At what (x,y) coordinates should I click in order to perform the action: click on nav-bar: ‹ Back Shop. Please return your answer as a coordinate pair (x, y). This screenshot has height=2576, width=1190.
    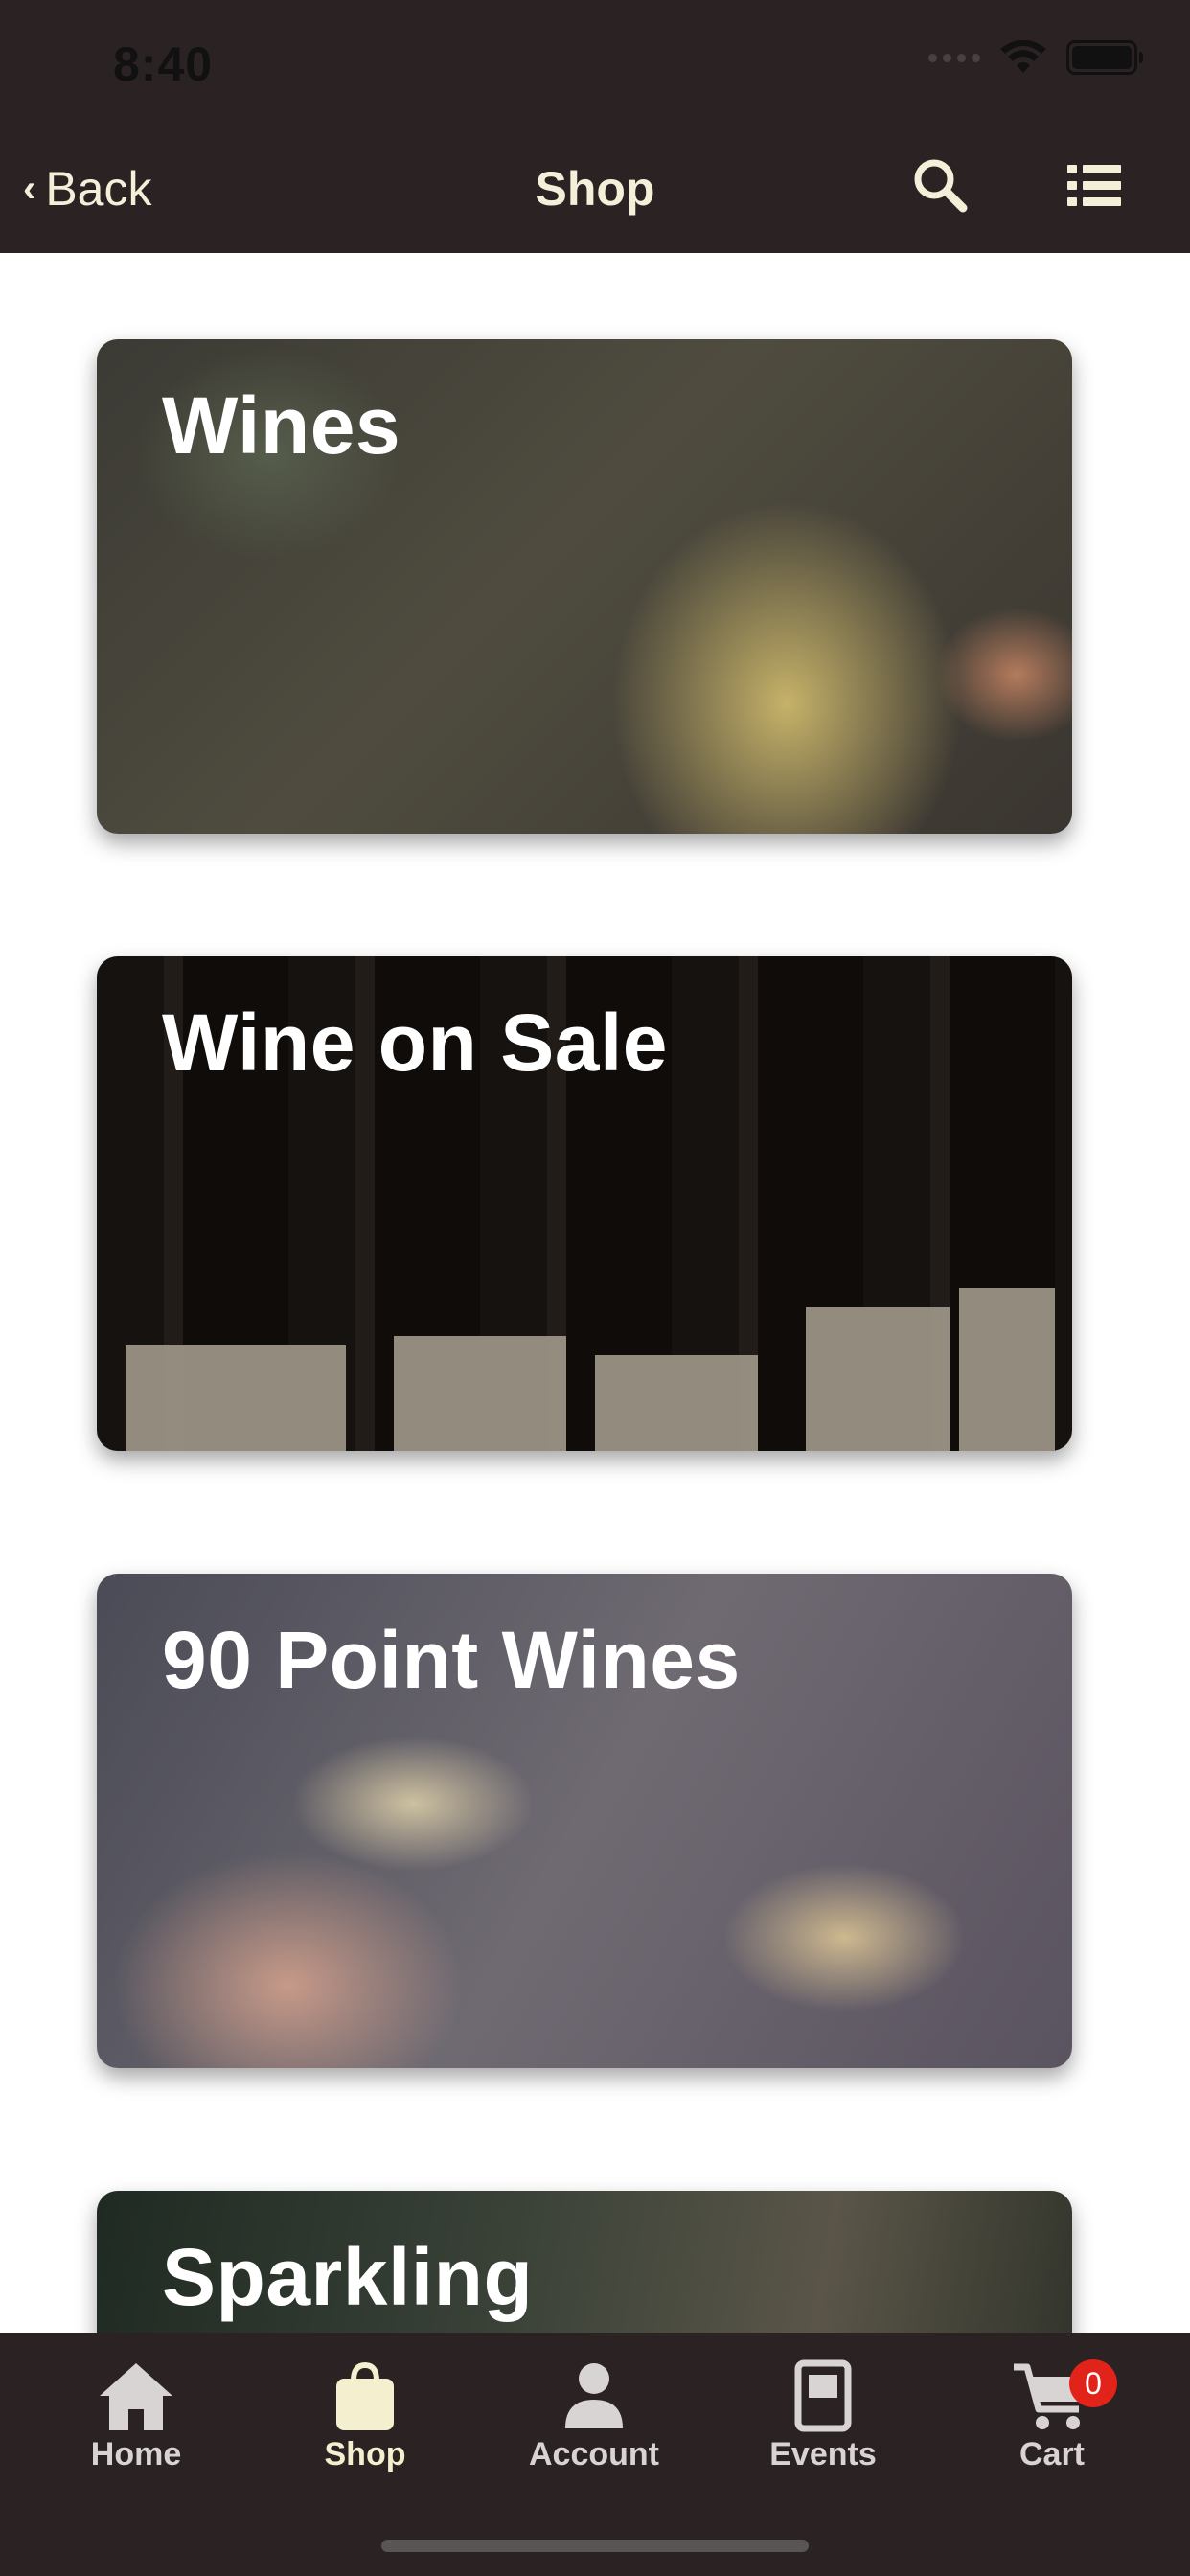
    Looking at the image, I should click on (595, 189).